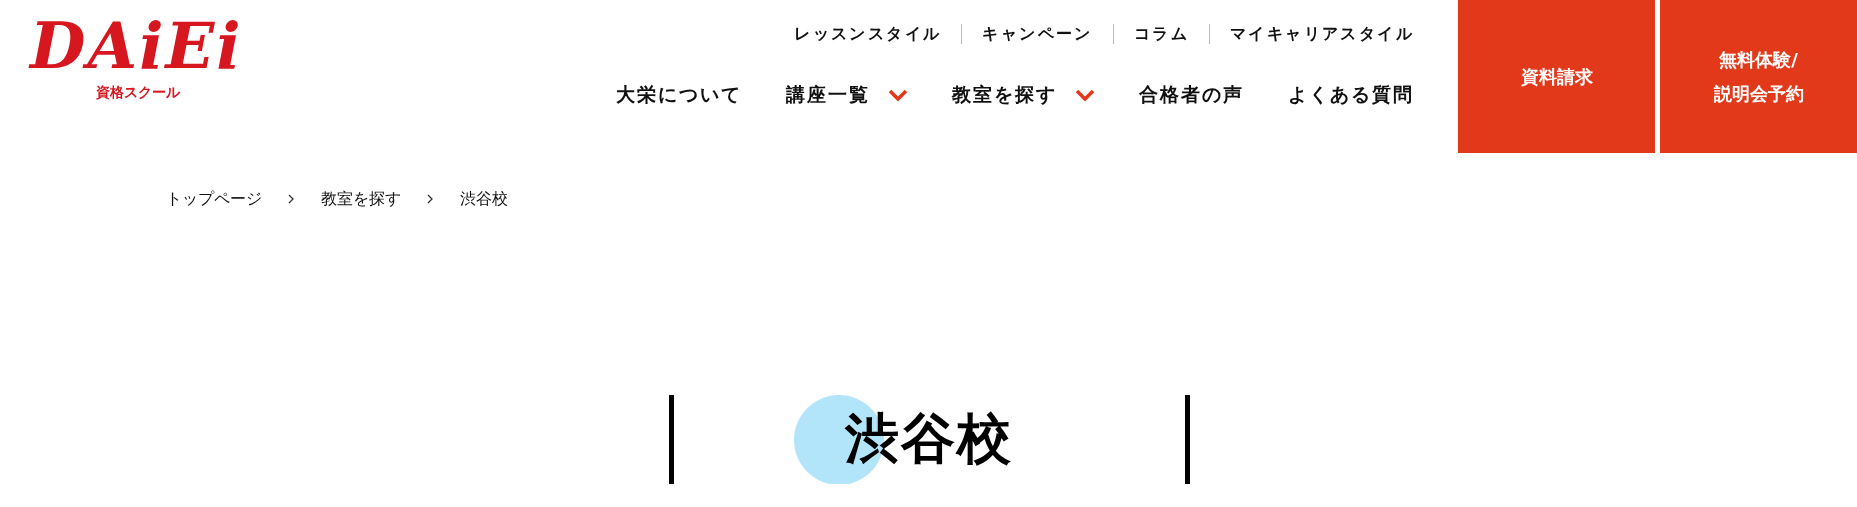 This screenshot has height=507, width=1857. Describe the element at coordinates (828, 95) in the screenshot. I see `nav-link: 講座一覧` at that location.